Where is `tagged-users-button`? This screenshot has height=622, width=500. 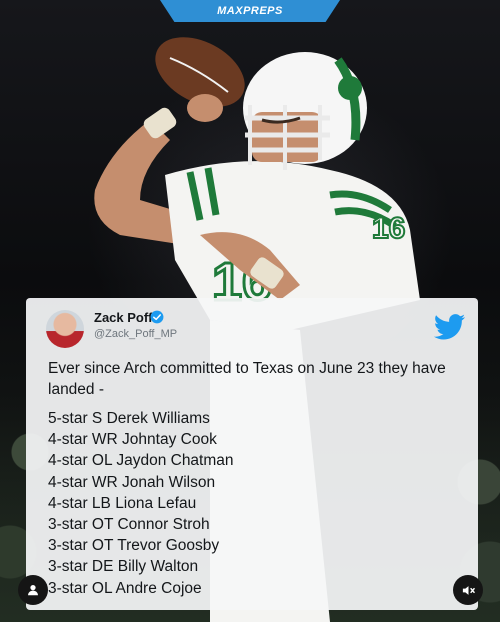
tagged-users-button is located at coordinates (33, 590).